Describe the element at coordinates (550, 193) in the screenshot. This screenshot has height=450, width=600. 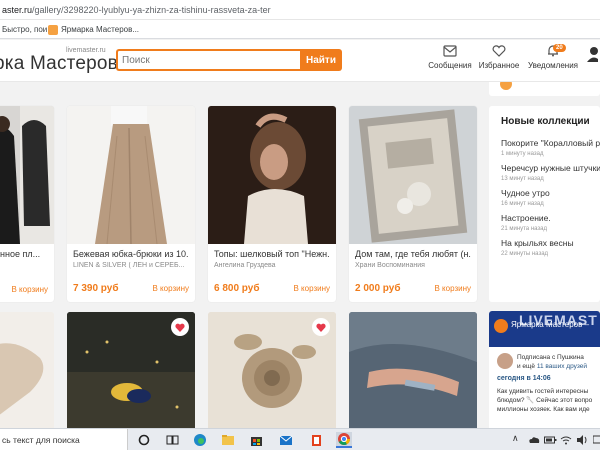
I see `collection-title: Чудное утро` at that location.